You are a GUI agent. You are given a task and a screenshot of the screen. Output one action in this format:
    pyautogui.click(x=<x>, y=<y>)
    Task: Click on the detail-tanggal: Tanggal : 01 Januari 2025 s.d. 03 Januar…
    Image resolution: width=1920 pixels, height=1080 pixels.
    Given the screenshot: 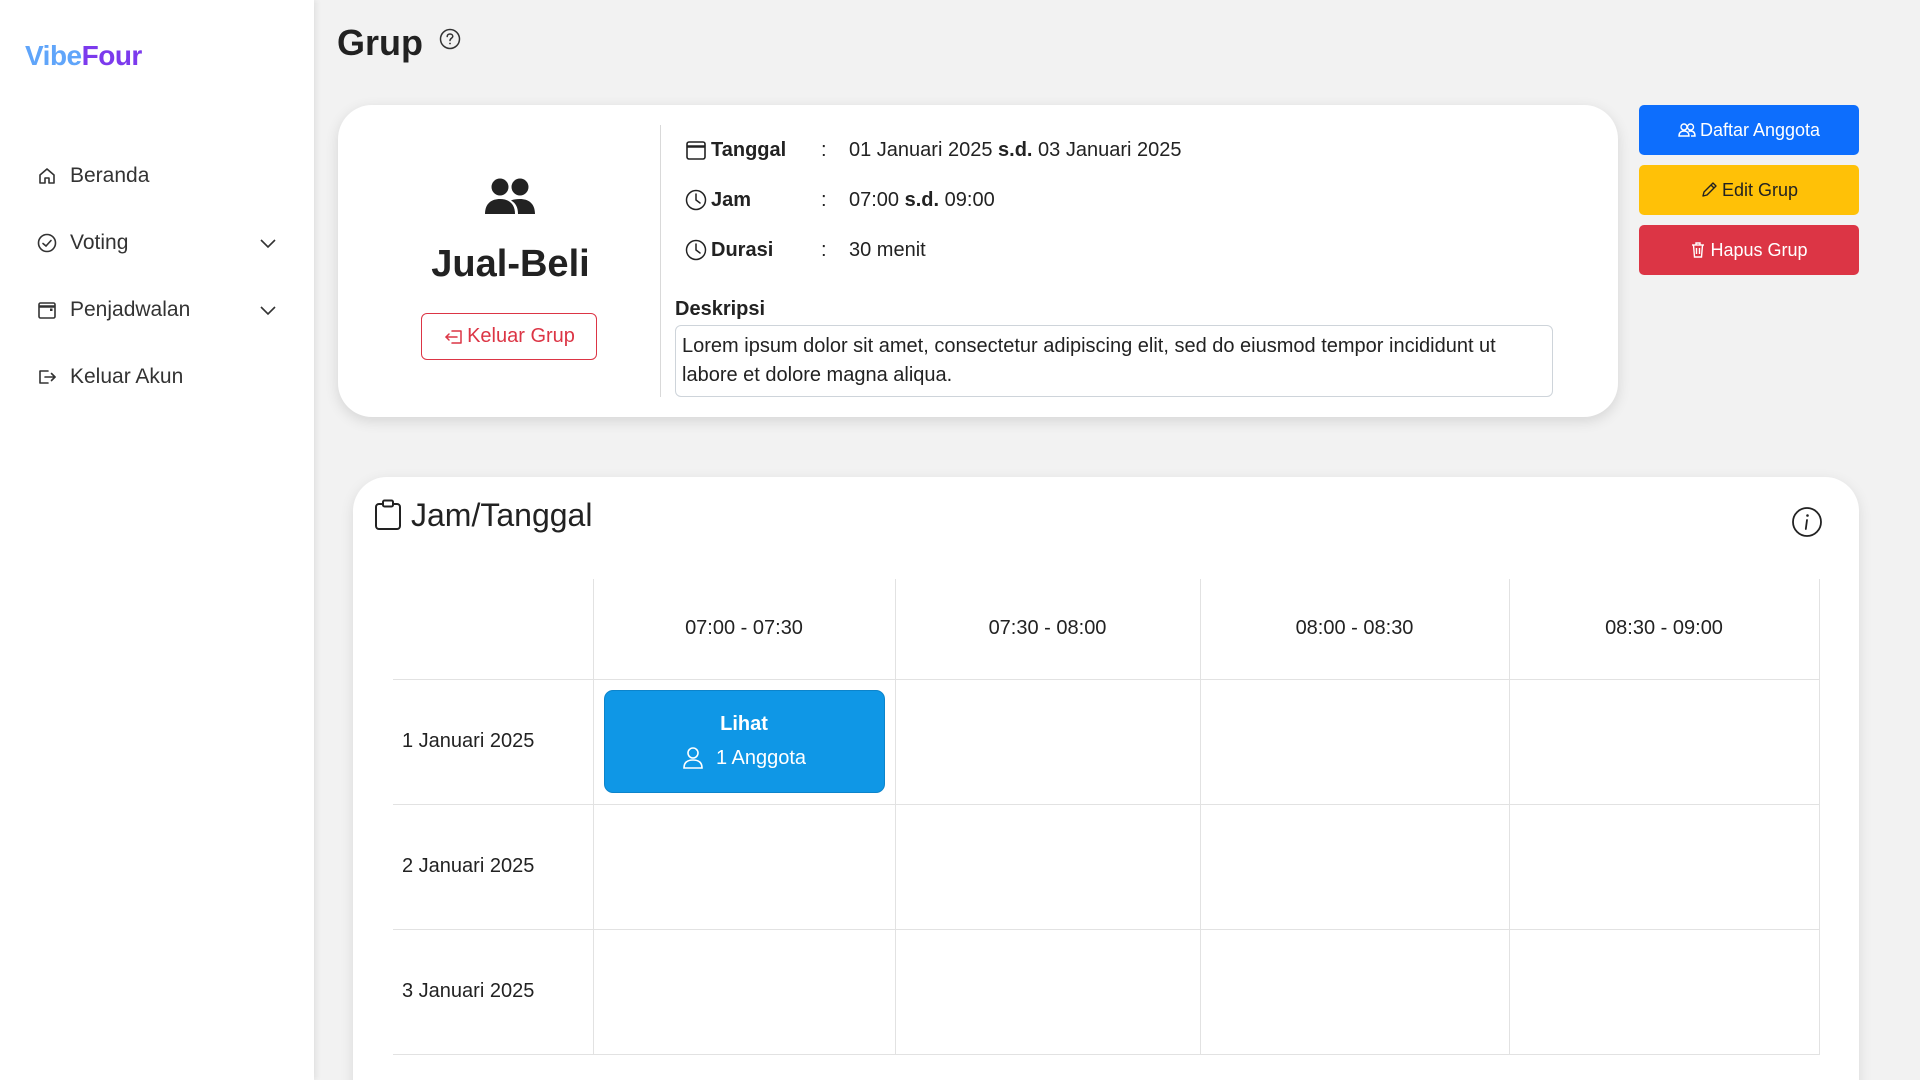 What is the action you would take?
    pyautogui.click(x=933, y=150)
    